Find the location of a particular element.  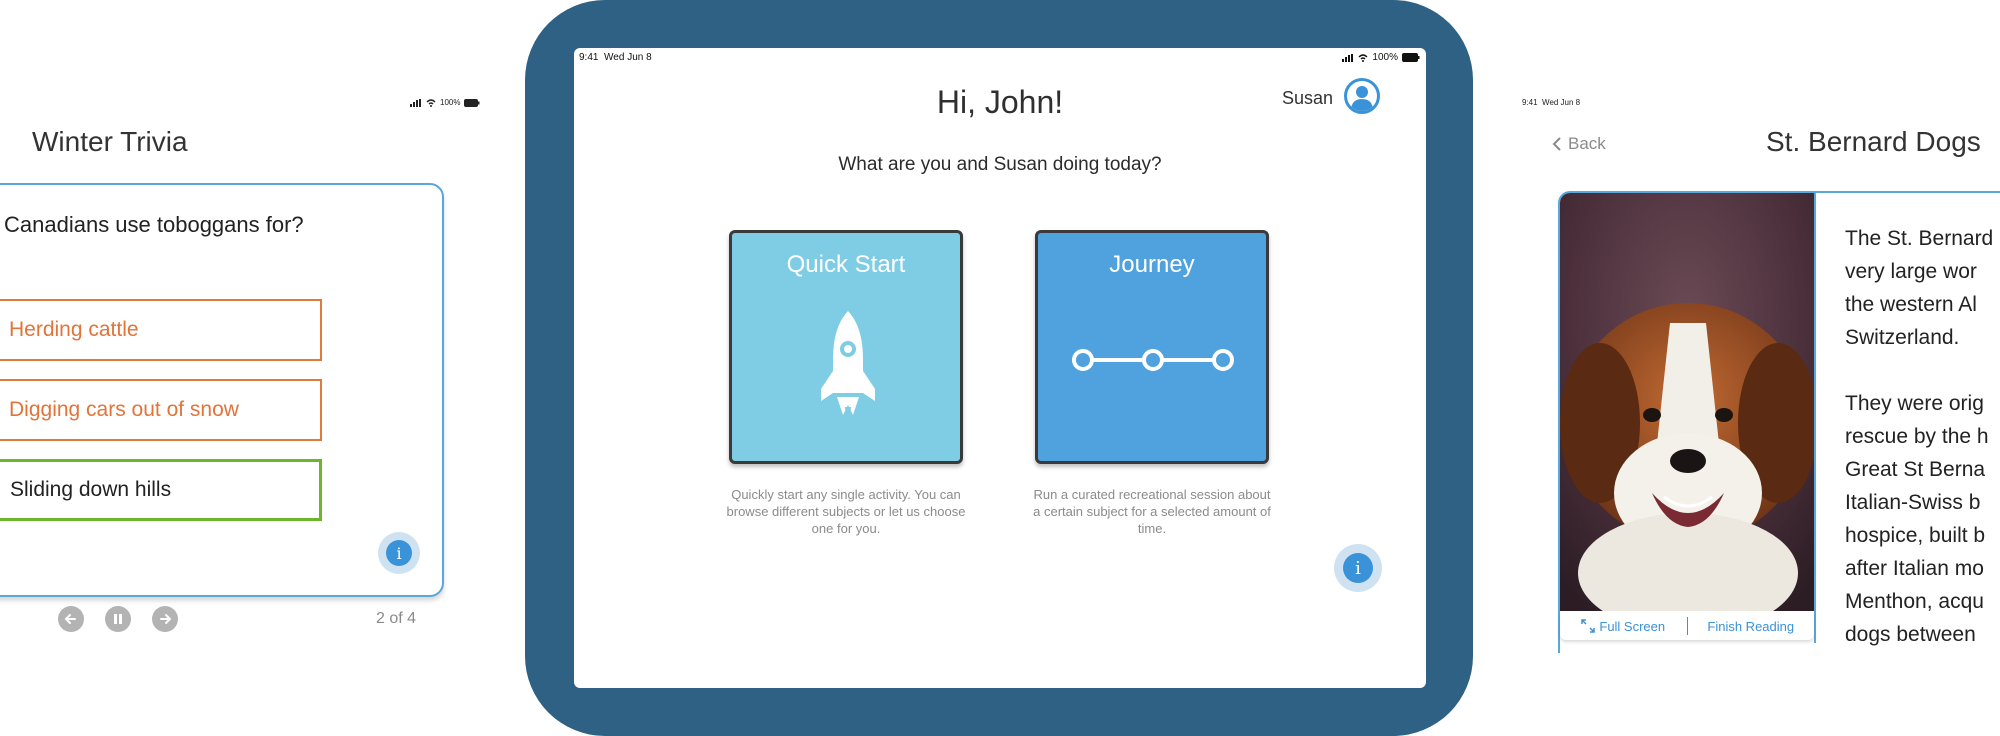

text-line: after Italian mo is located at coordinates (1914, 568).